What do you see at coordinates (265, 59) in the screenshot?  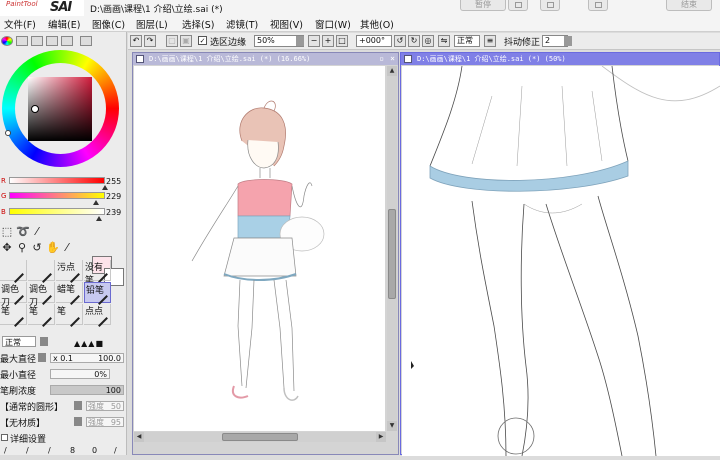 I see `document-title-left: D:\画画\课程\1 介绍\立绘.sai (*) (16.66%) ▫ ×` at bounding box center [265, 59].